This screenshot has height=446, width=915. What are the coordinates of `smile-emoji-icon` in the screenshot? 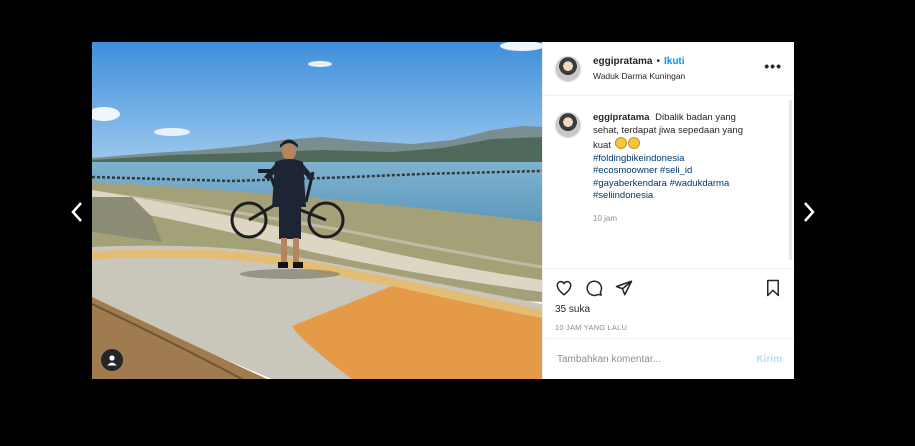 It's located at (633, 143).